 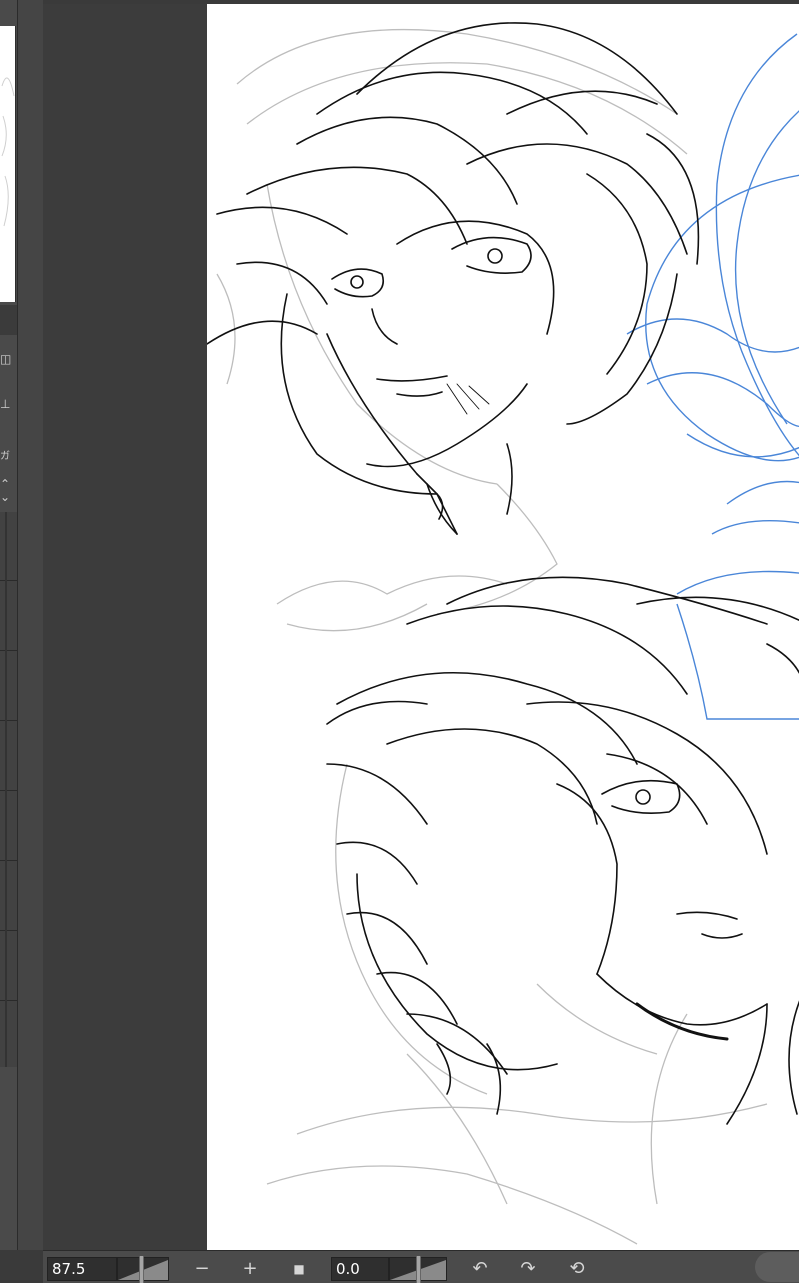 What do you see at coordinates (299, 1269) in the screenshot?
I see `square-icon: ■` at bounding box center [299, 1269].